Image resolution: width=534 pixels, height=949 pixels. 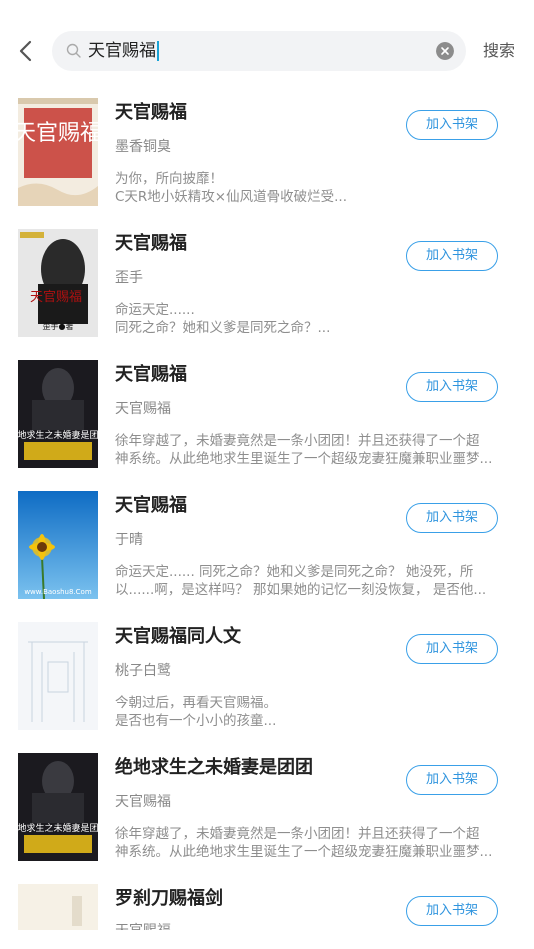 What do you see at coordinates (259, 51) in the screenshot?
I see `search-box: 天官赐福` at bounding box center [259, 51].